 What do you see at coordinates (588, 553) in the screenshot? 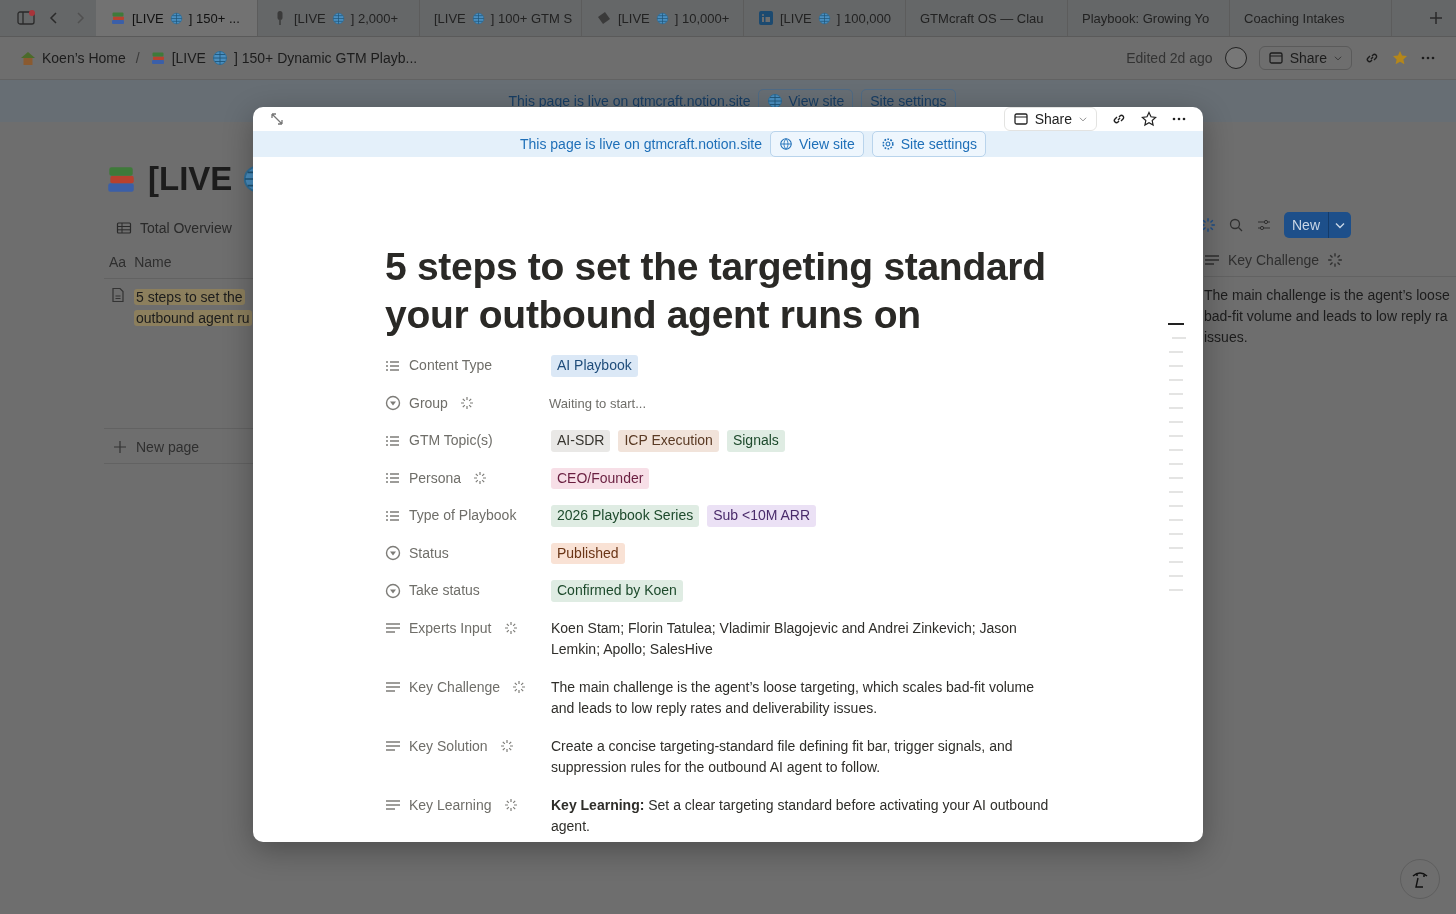
I see `tag: Published` at bounding box center [588, 553].